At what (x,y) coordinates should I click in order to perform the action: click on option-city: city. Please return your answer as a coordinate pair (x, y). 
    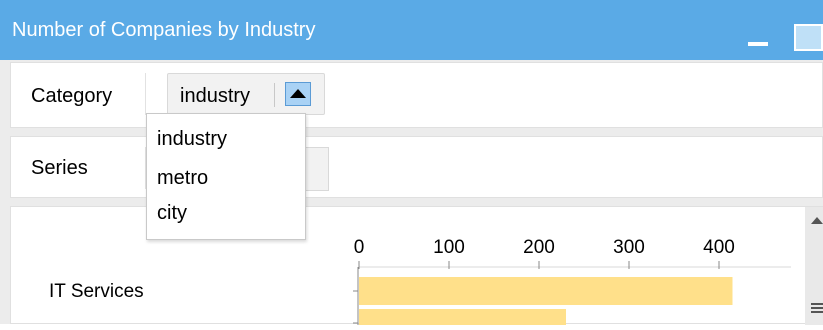
    Looking at the image, I should click on (172, 213).